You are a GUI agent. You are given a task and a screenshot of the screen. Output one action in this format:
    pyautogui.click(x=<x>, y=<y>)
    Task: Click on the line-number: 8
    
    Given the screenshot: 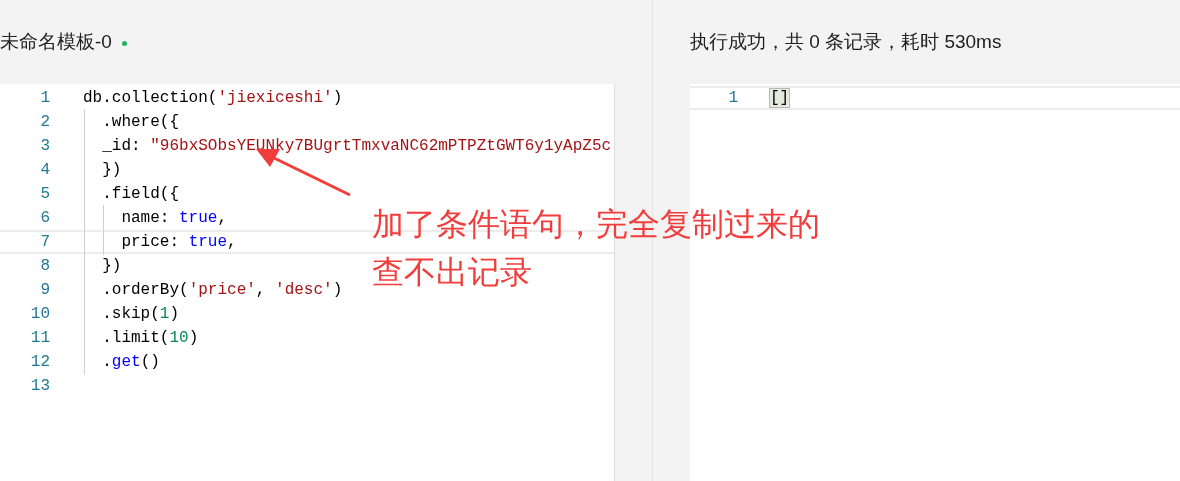 What is the action you would take?
    pyautogui.click(x=44, y=266)
    